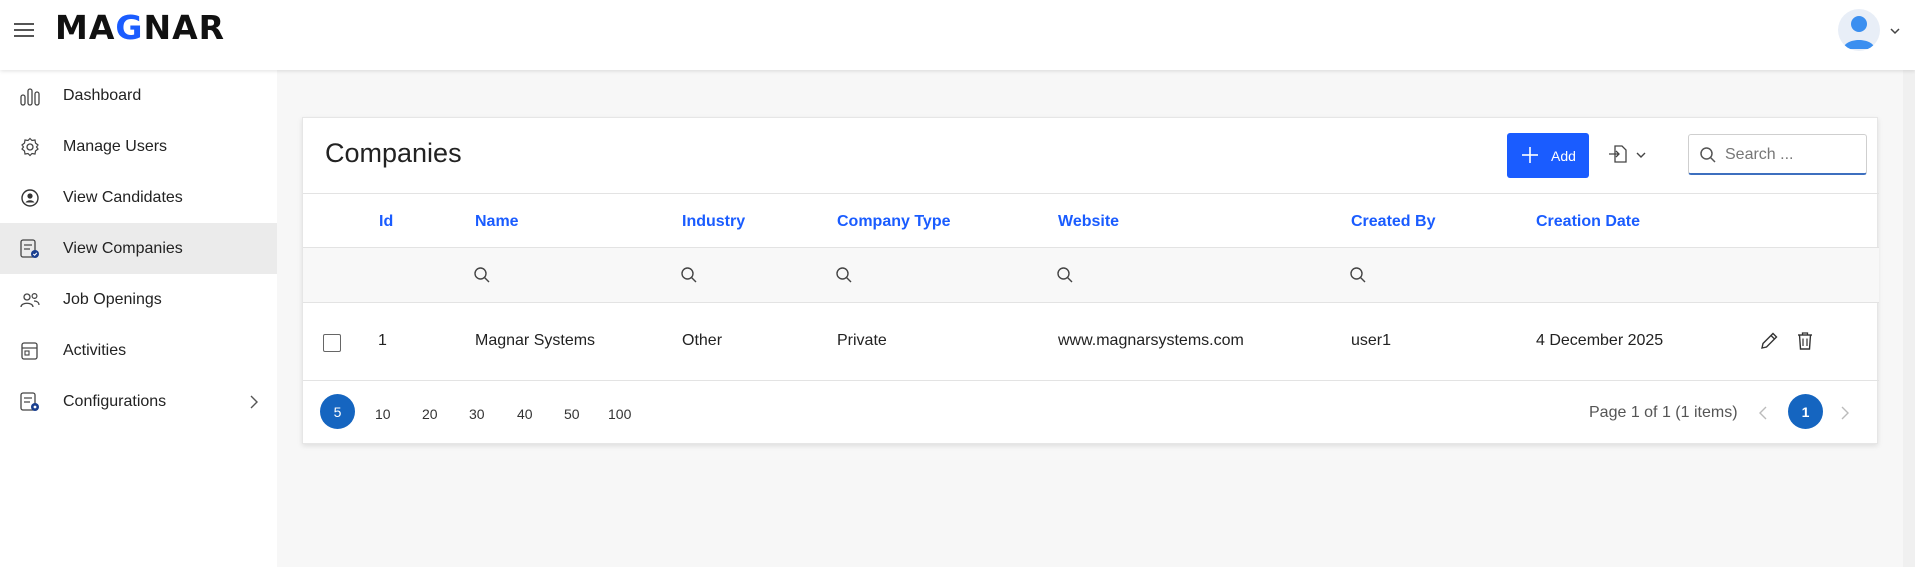 The height and width of the screenshot is (567, 1915). What do you see at coordinates (572, 414) in the screenshot?
I see `page-size-50: 50` at bounding box center [572, 414].